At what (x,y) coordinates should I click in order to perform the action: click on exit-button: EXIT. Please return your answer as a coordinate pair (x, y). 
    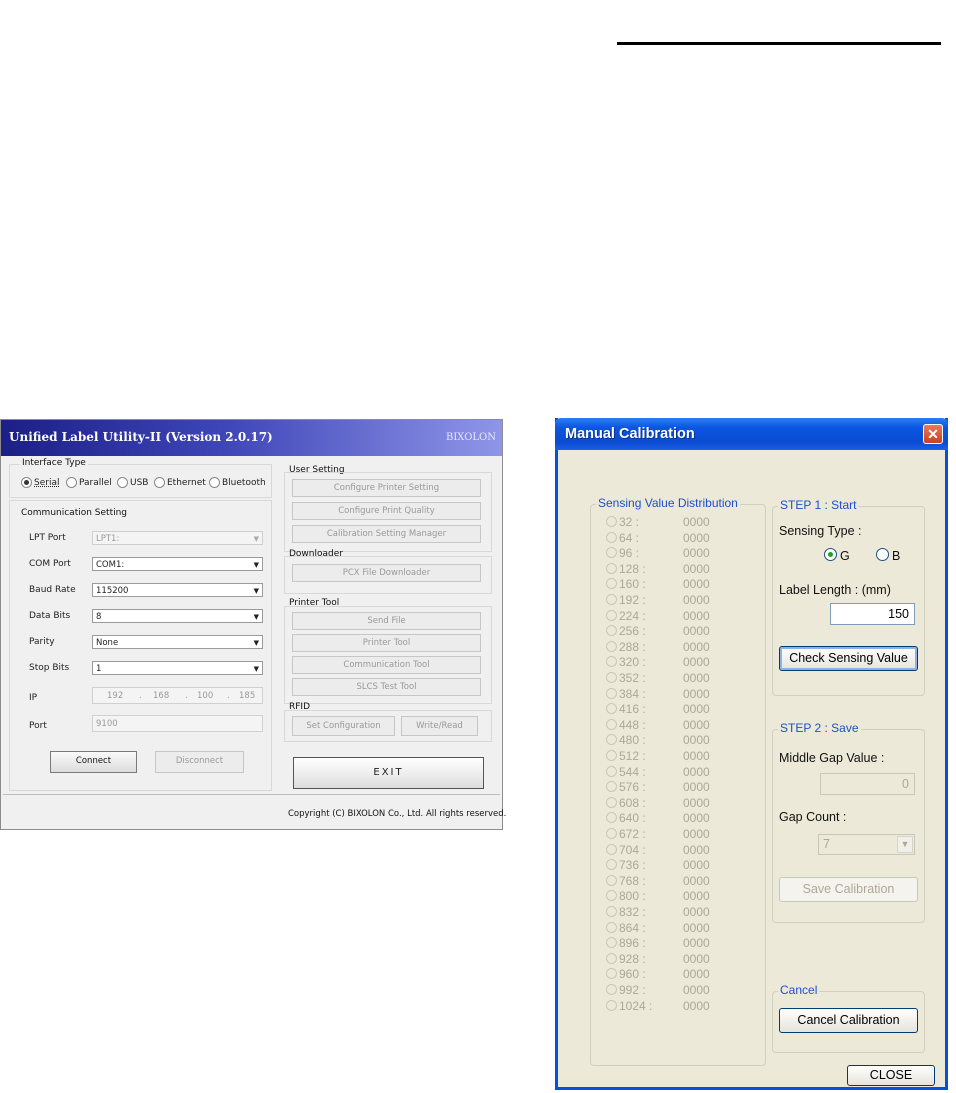
    Looking at the image, I should click on (388, 773).